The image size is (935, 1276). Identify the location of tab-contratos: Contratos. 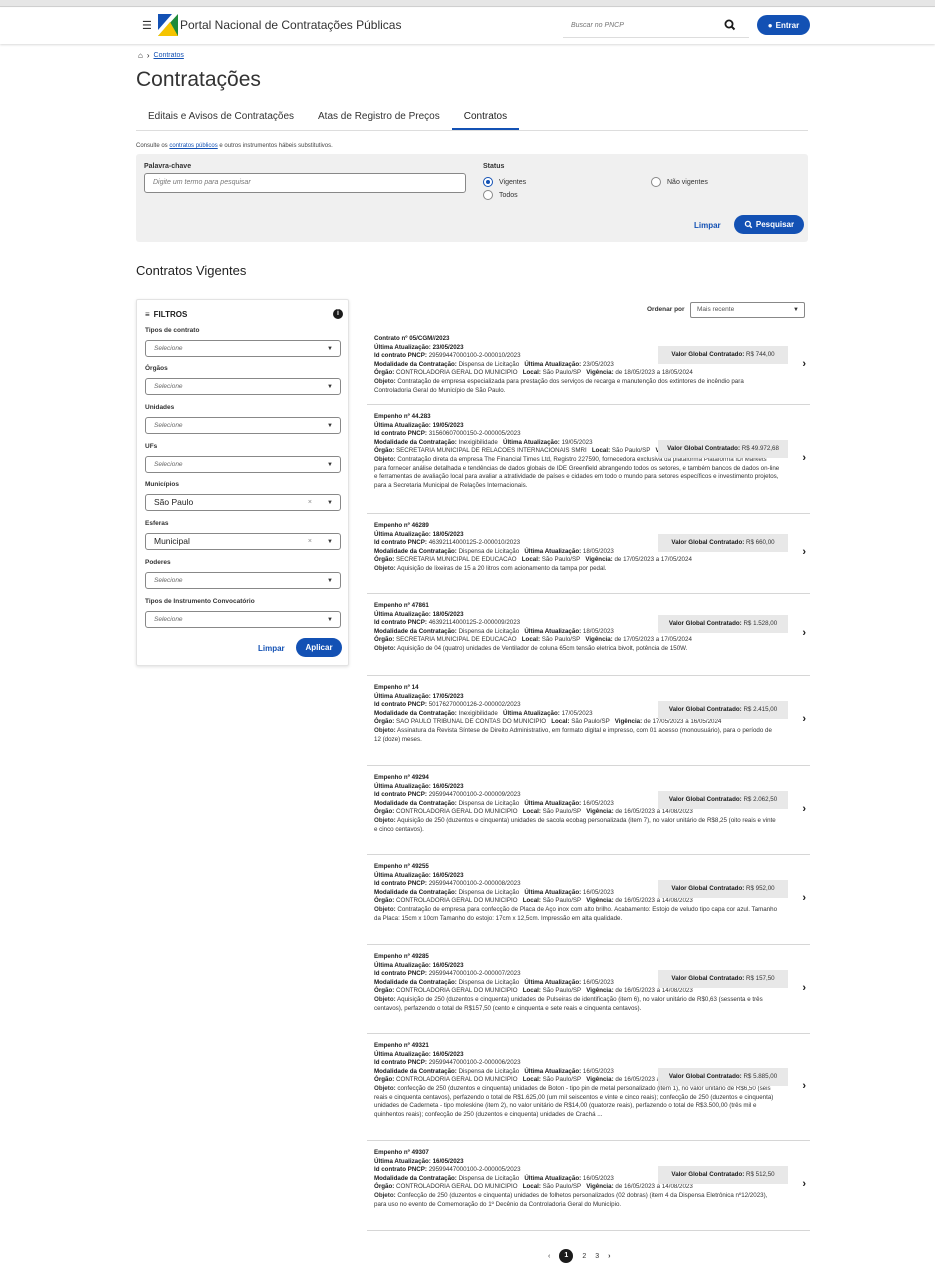
(485, 117).